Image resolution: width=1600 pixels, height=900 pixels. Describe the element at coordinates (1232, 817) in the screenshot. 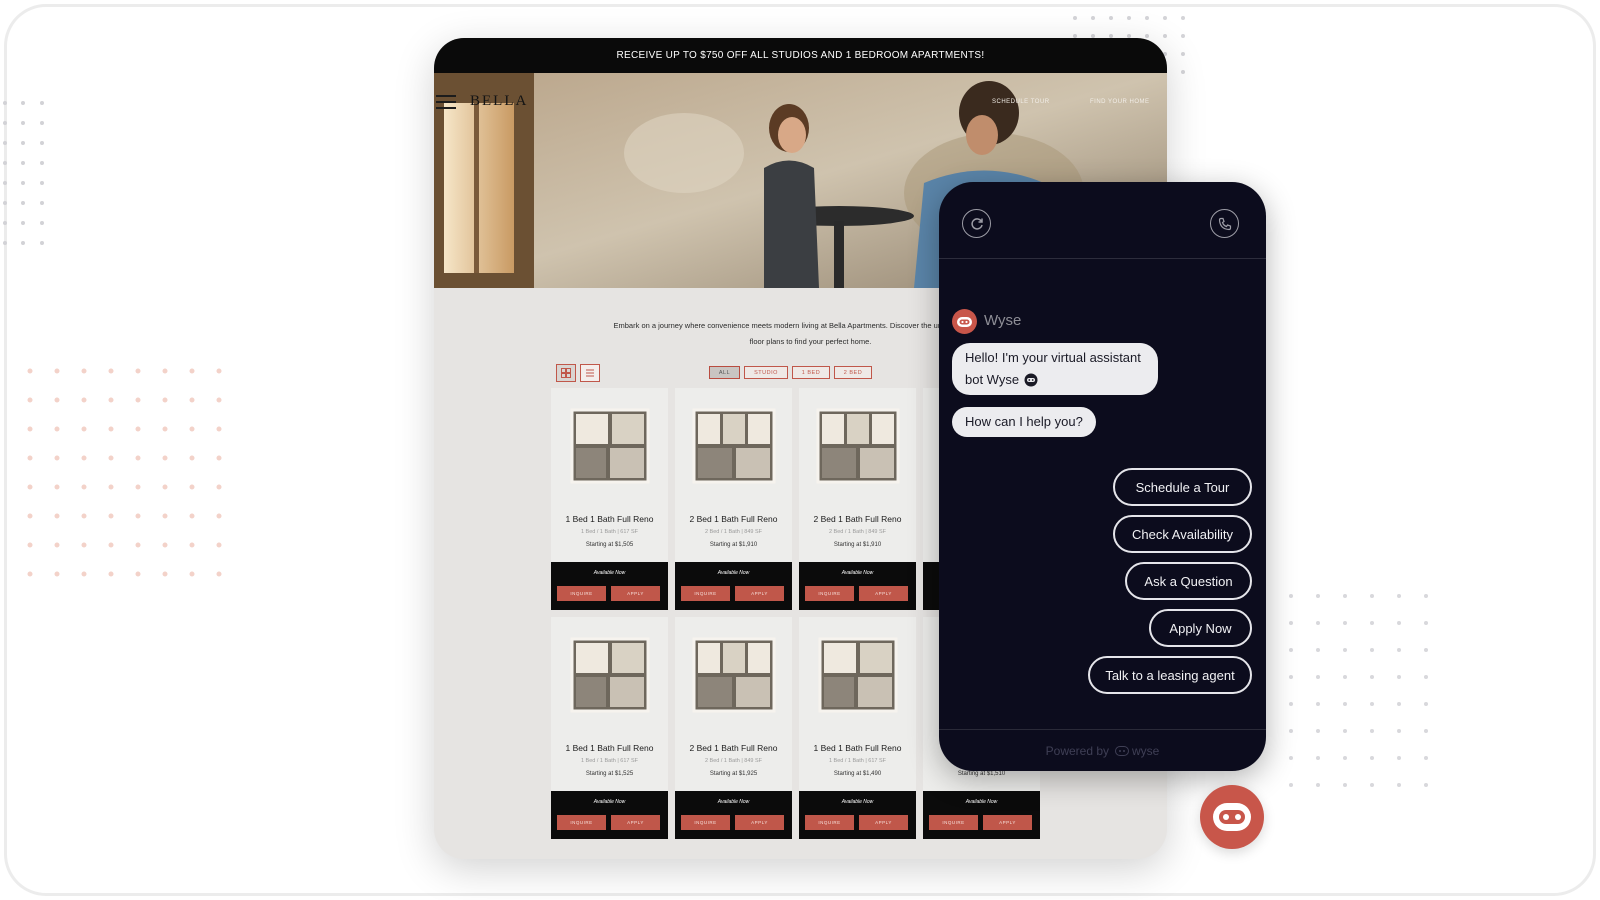

I see `chat-launcher-robot-icon` at that location.